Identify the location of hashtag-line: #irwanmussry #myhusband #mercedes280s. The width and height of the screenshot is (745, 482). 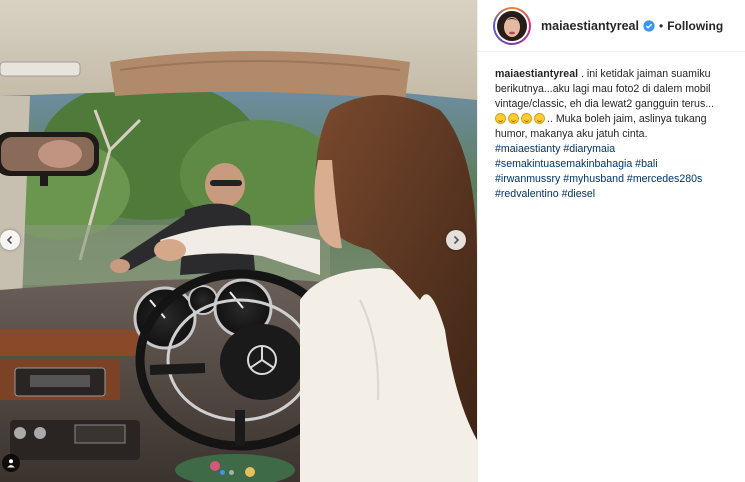
(612, 179).